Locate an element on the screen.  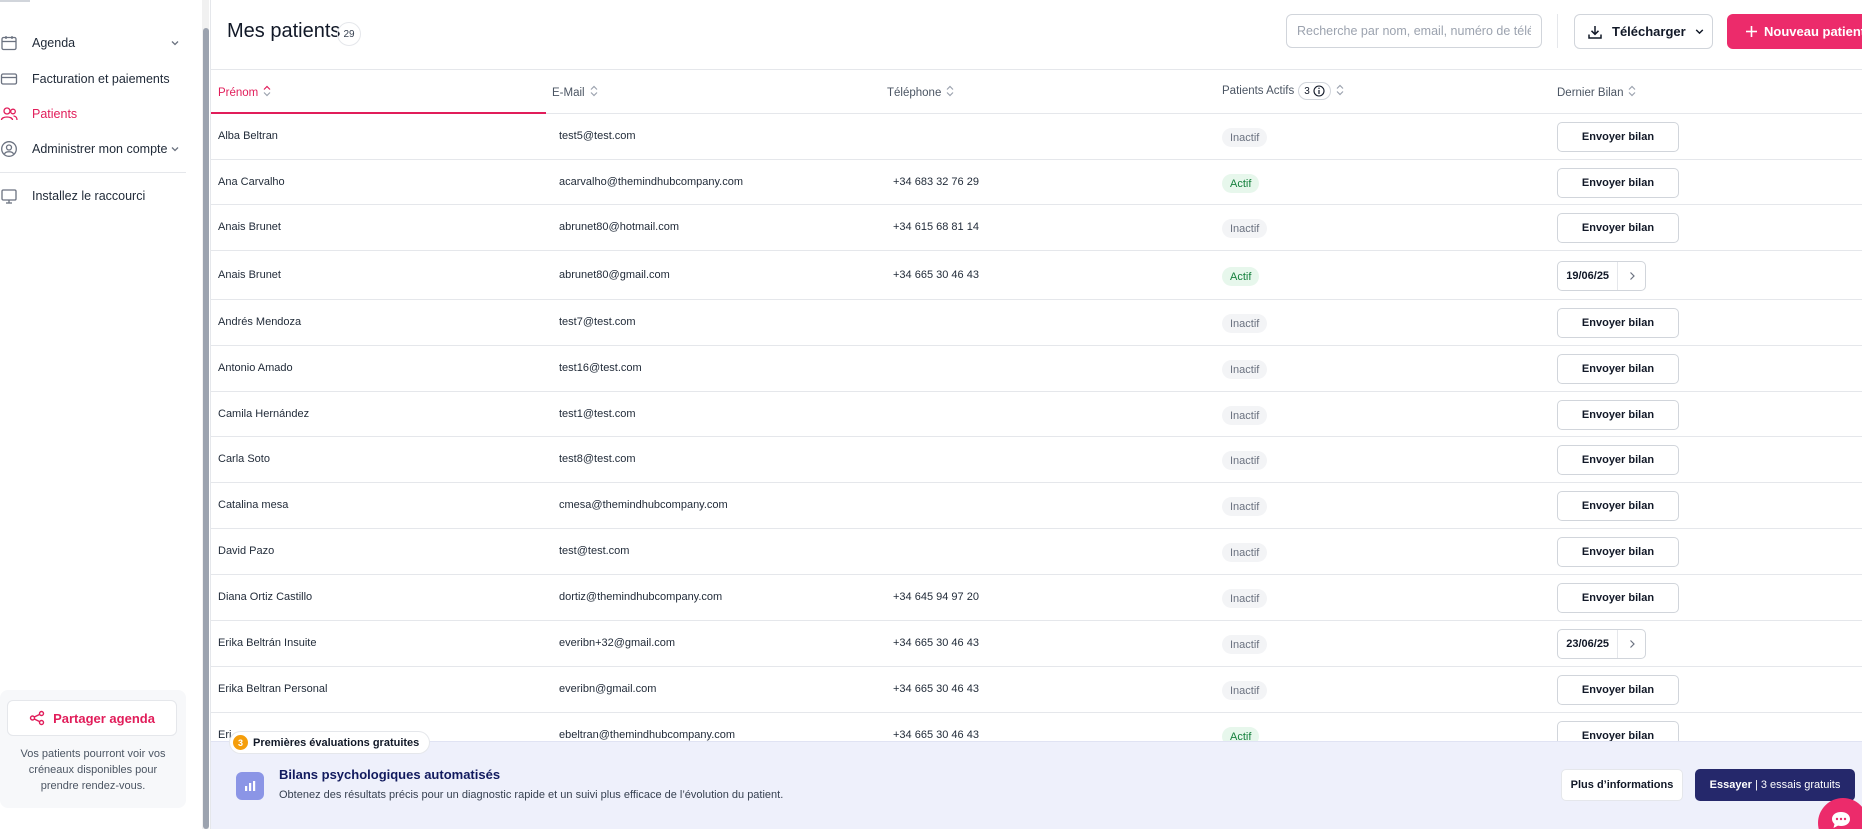
last-bilan-date: 19/06/25 is located at coordinates (1588, 276).